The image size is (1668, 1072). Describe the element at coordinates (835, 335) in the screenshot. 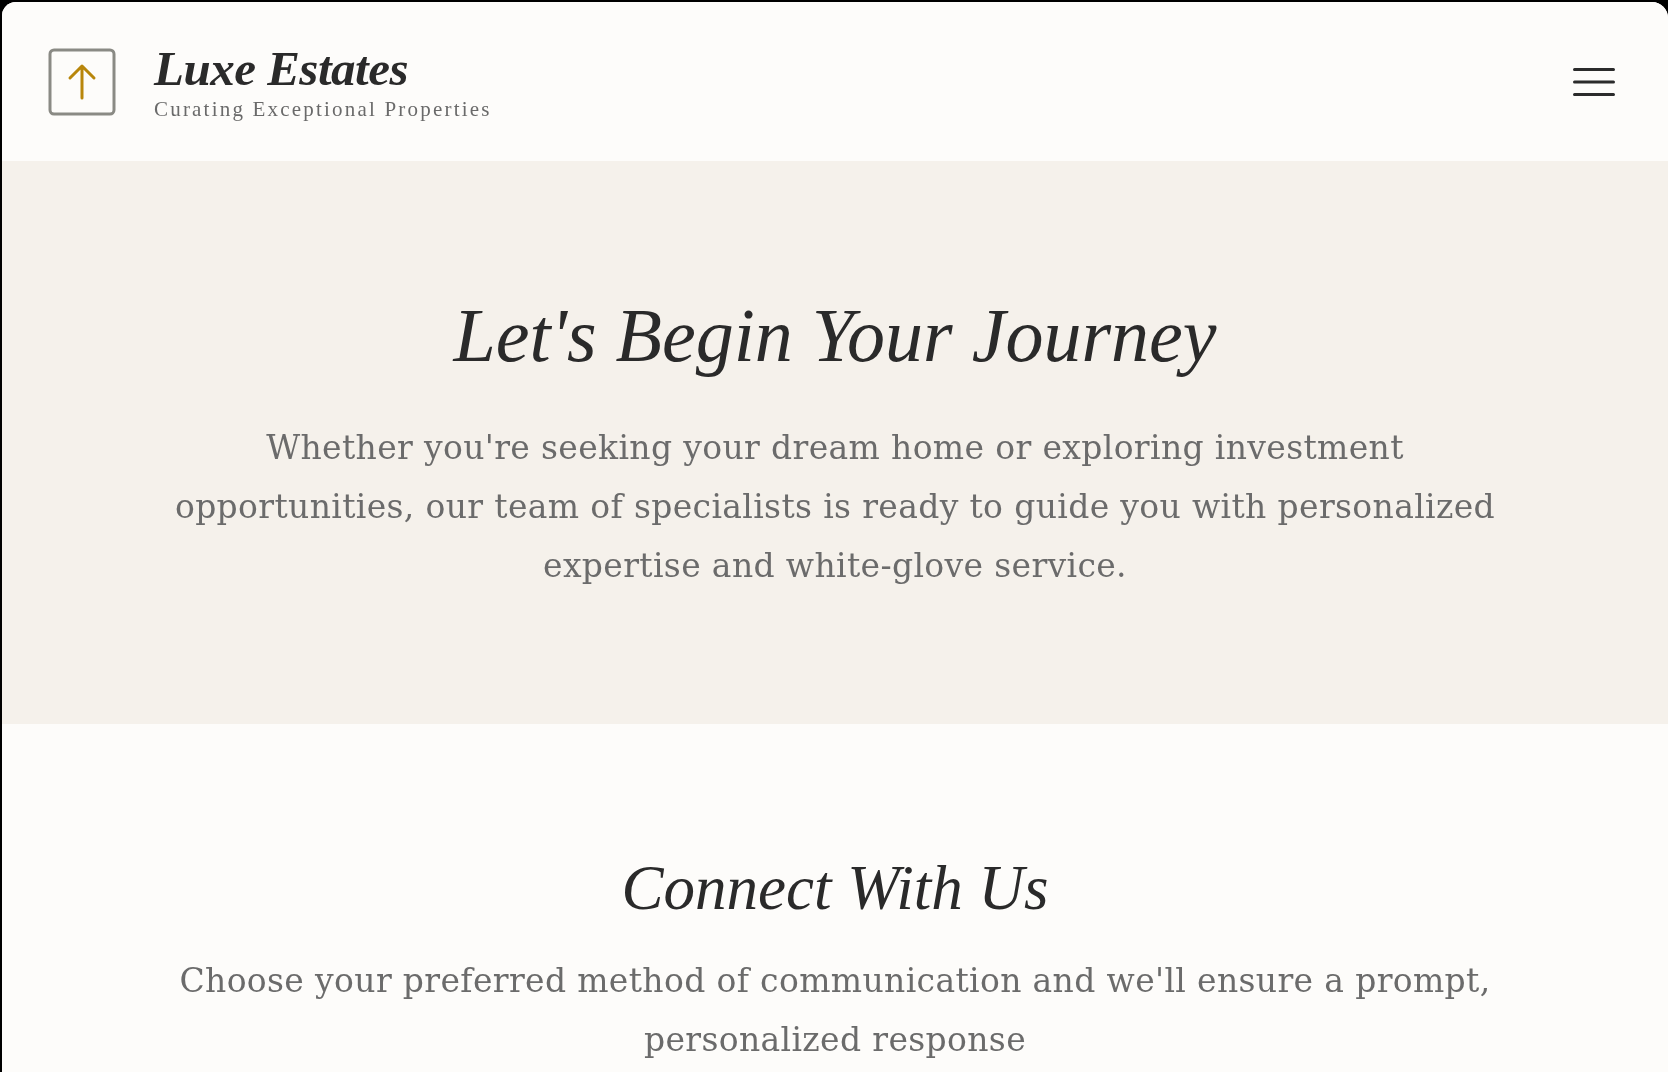

I see `hero-heading: Let's Begin Your Journey` at that location.